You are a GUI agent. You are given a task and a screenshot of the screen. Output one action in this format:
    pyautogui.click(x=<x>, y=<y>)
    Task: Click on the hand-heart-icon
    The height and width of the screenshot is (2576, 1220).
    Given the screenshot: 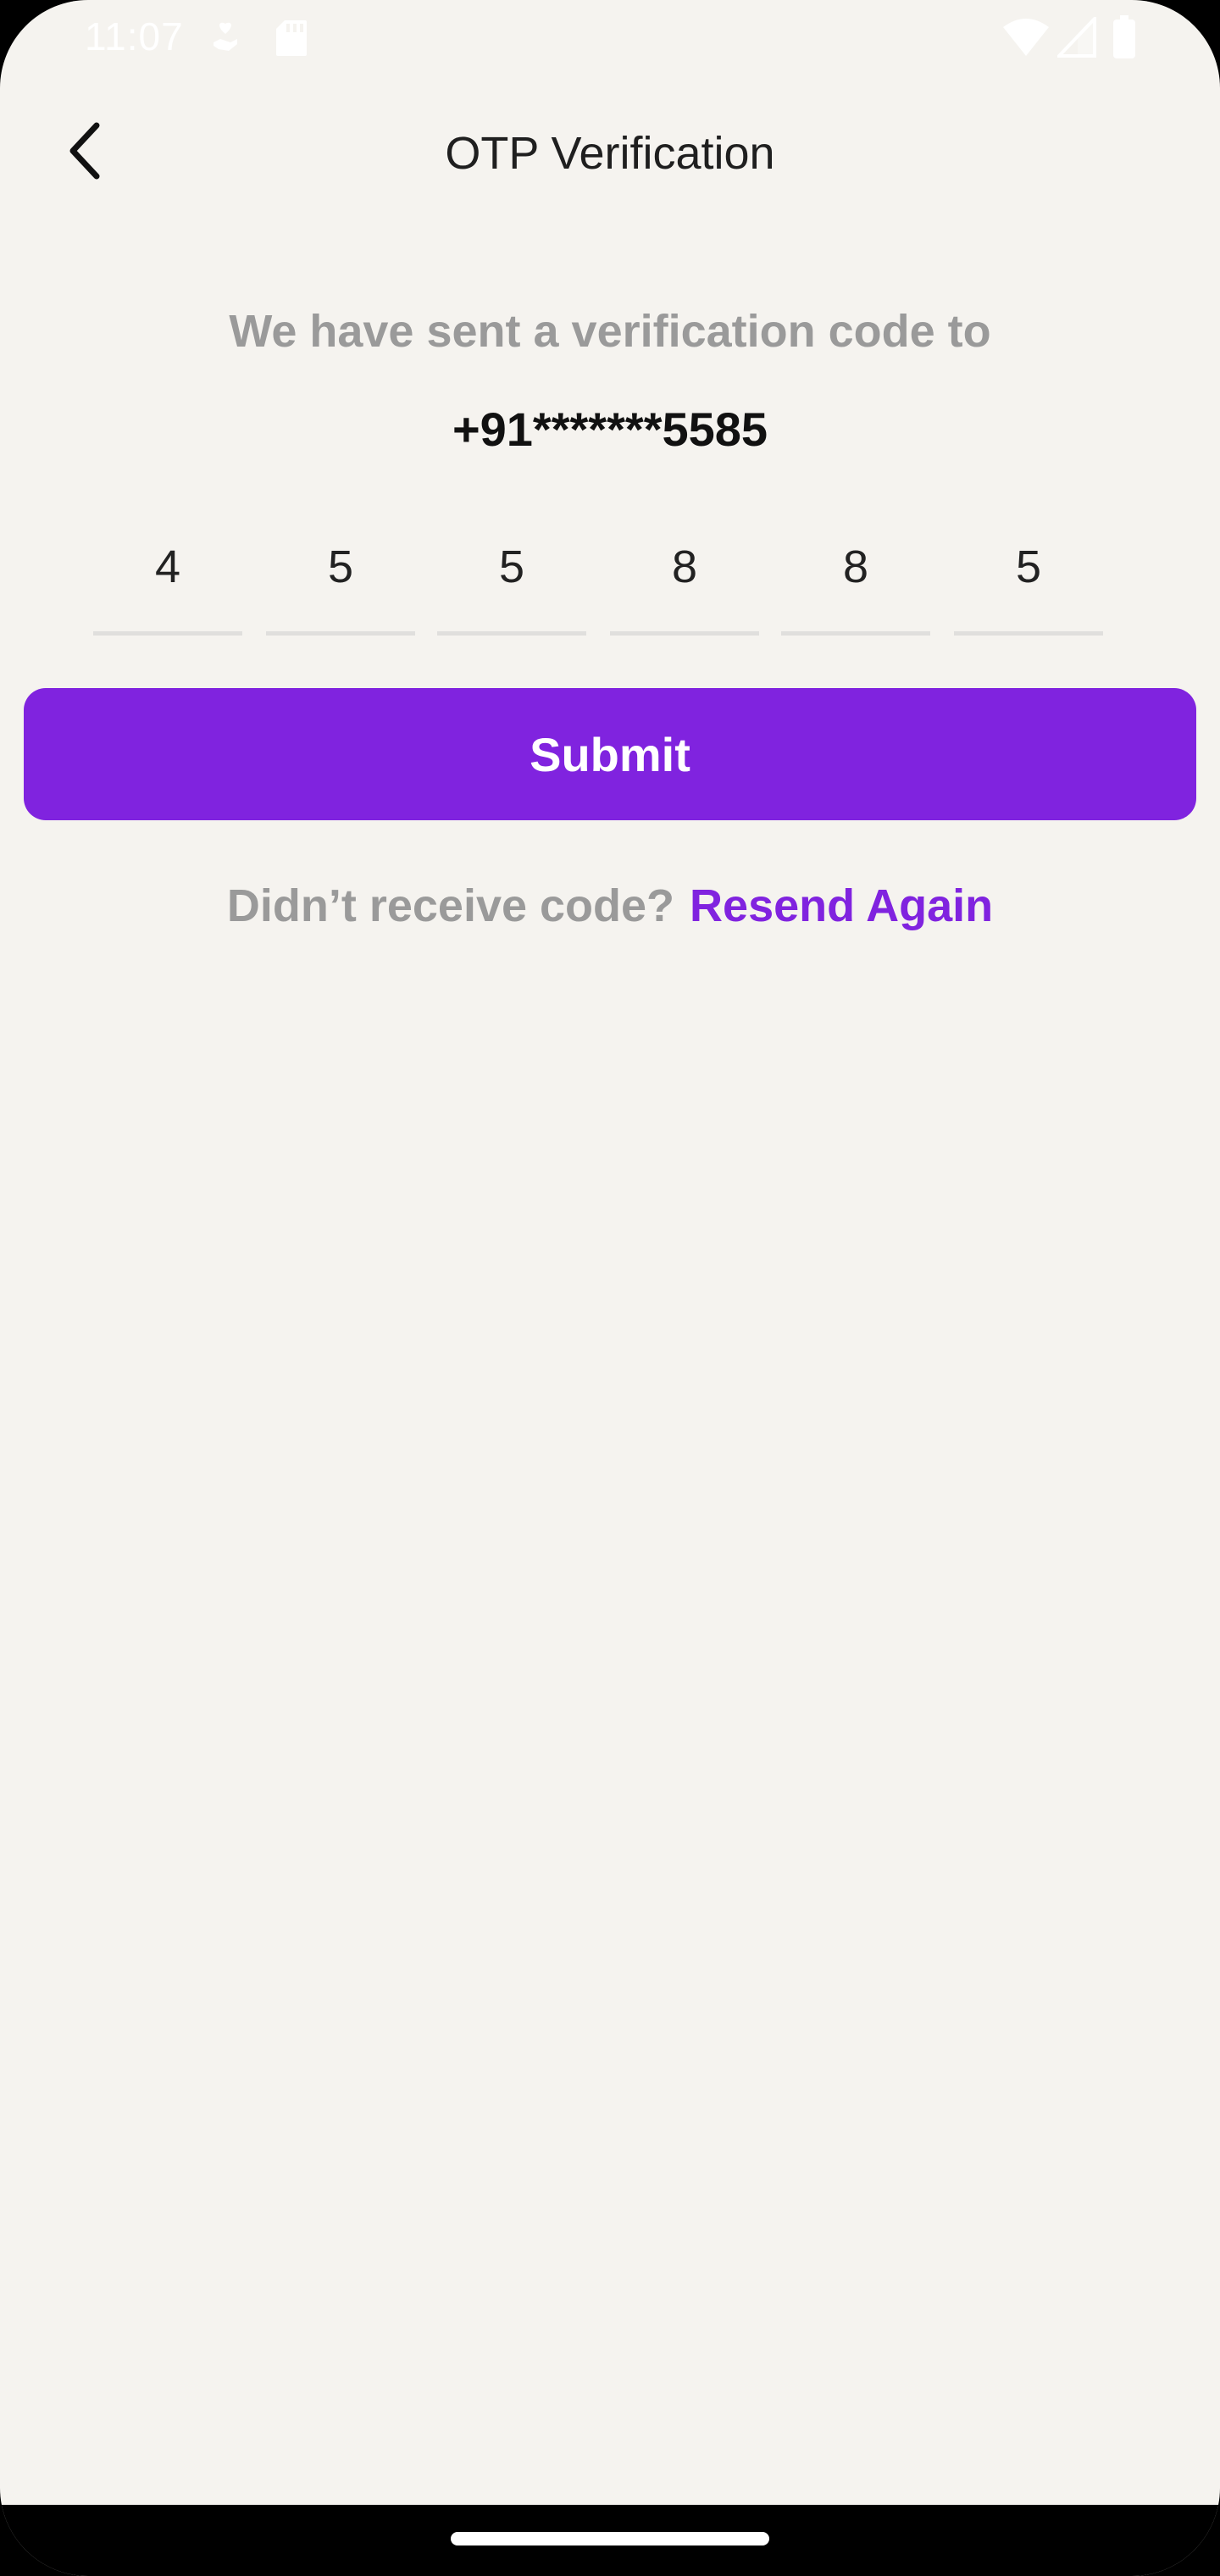 What is the action you would take?
    pyautogui.click(x=225, y=39)
    